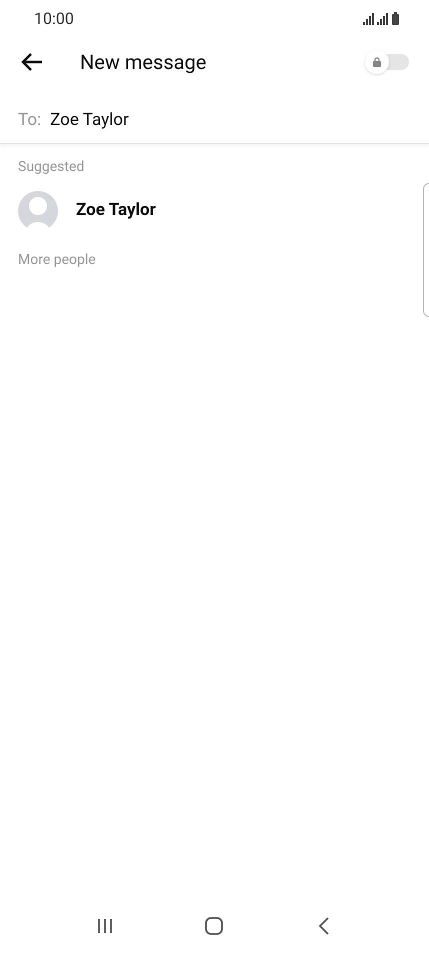  What do you see at coordinates (89, 120) in the screenshot?
I see `recipient-value: Zoe Taylor` at bounding box center [89, 120].